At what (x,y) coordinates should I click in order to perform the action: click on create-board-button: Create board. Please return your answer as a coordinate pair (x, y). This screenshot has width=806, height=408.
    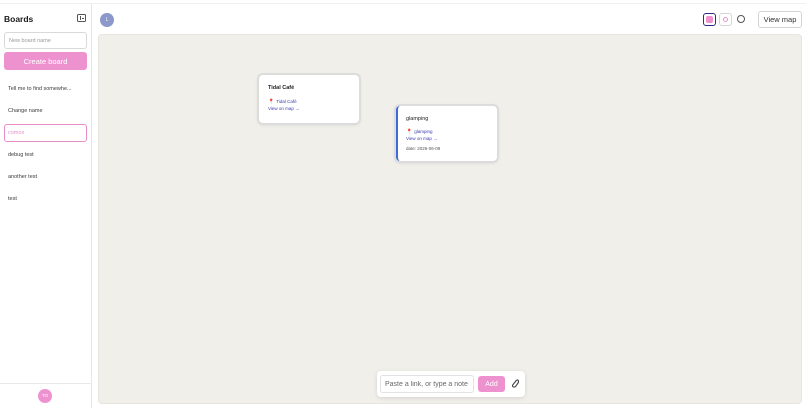
    Looking at the image, I should click on (45, 61).